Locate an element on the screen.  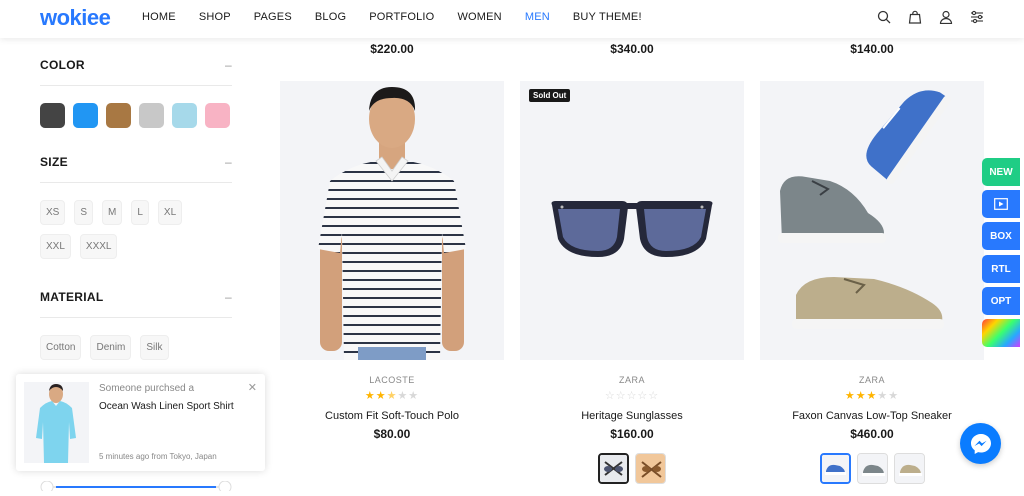
product-brand: LACOSTE is located at coordinates (392, 380).